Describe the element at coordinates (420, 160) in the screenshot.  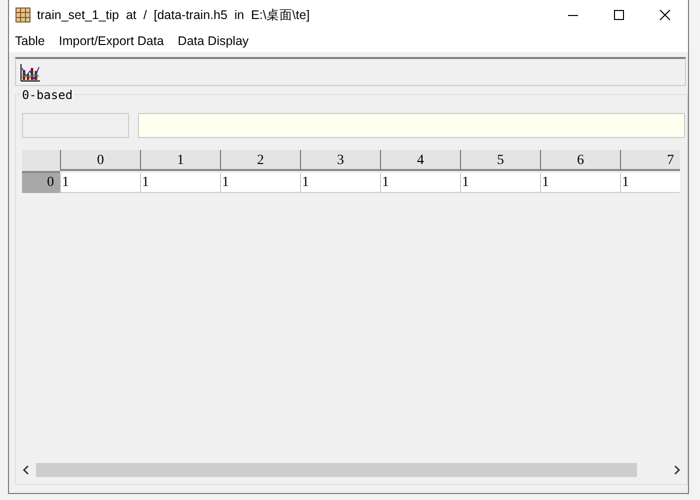
I see `column-header: 4` at that location.